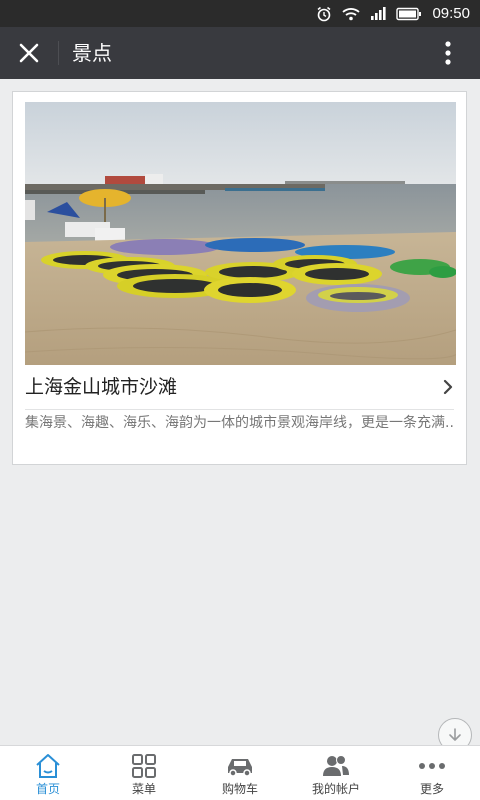  I want to click on status-time: 09:50, so click(451, 13).